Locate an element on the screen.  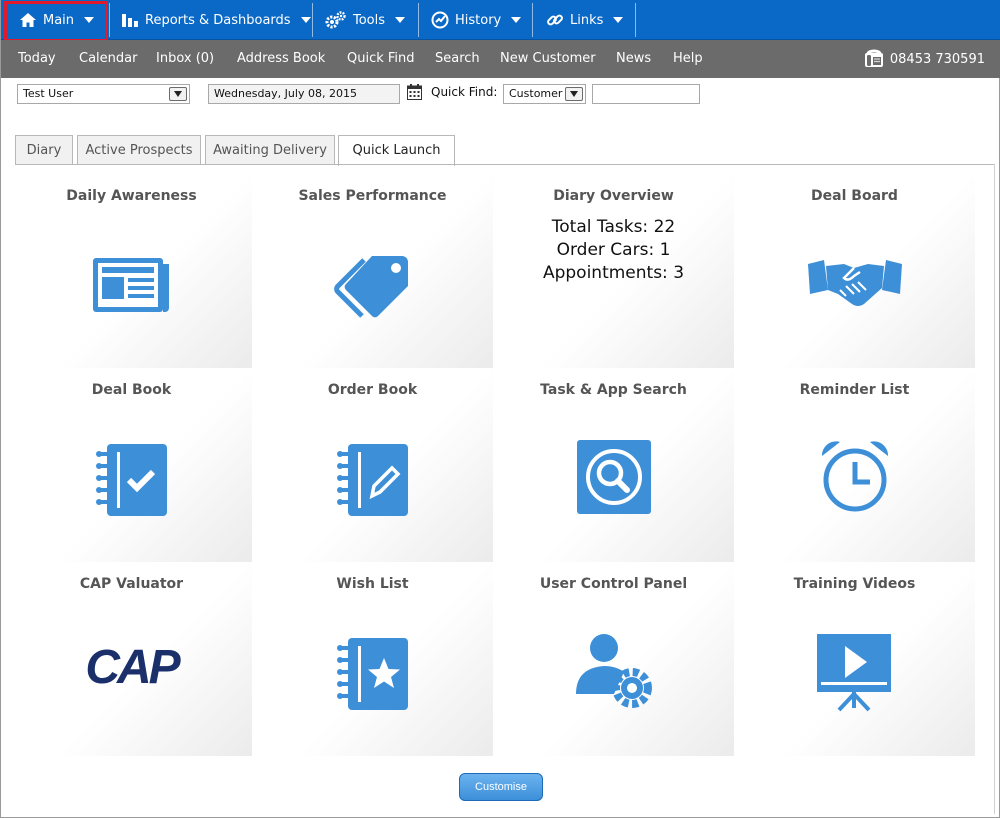
video-board-icon is located at coordinates (853, 673).